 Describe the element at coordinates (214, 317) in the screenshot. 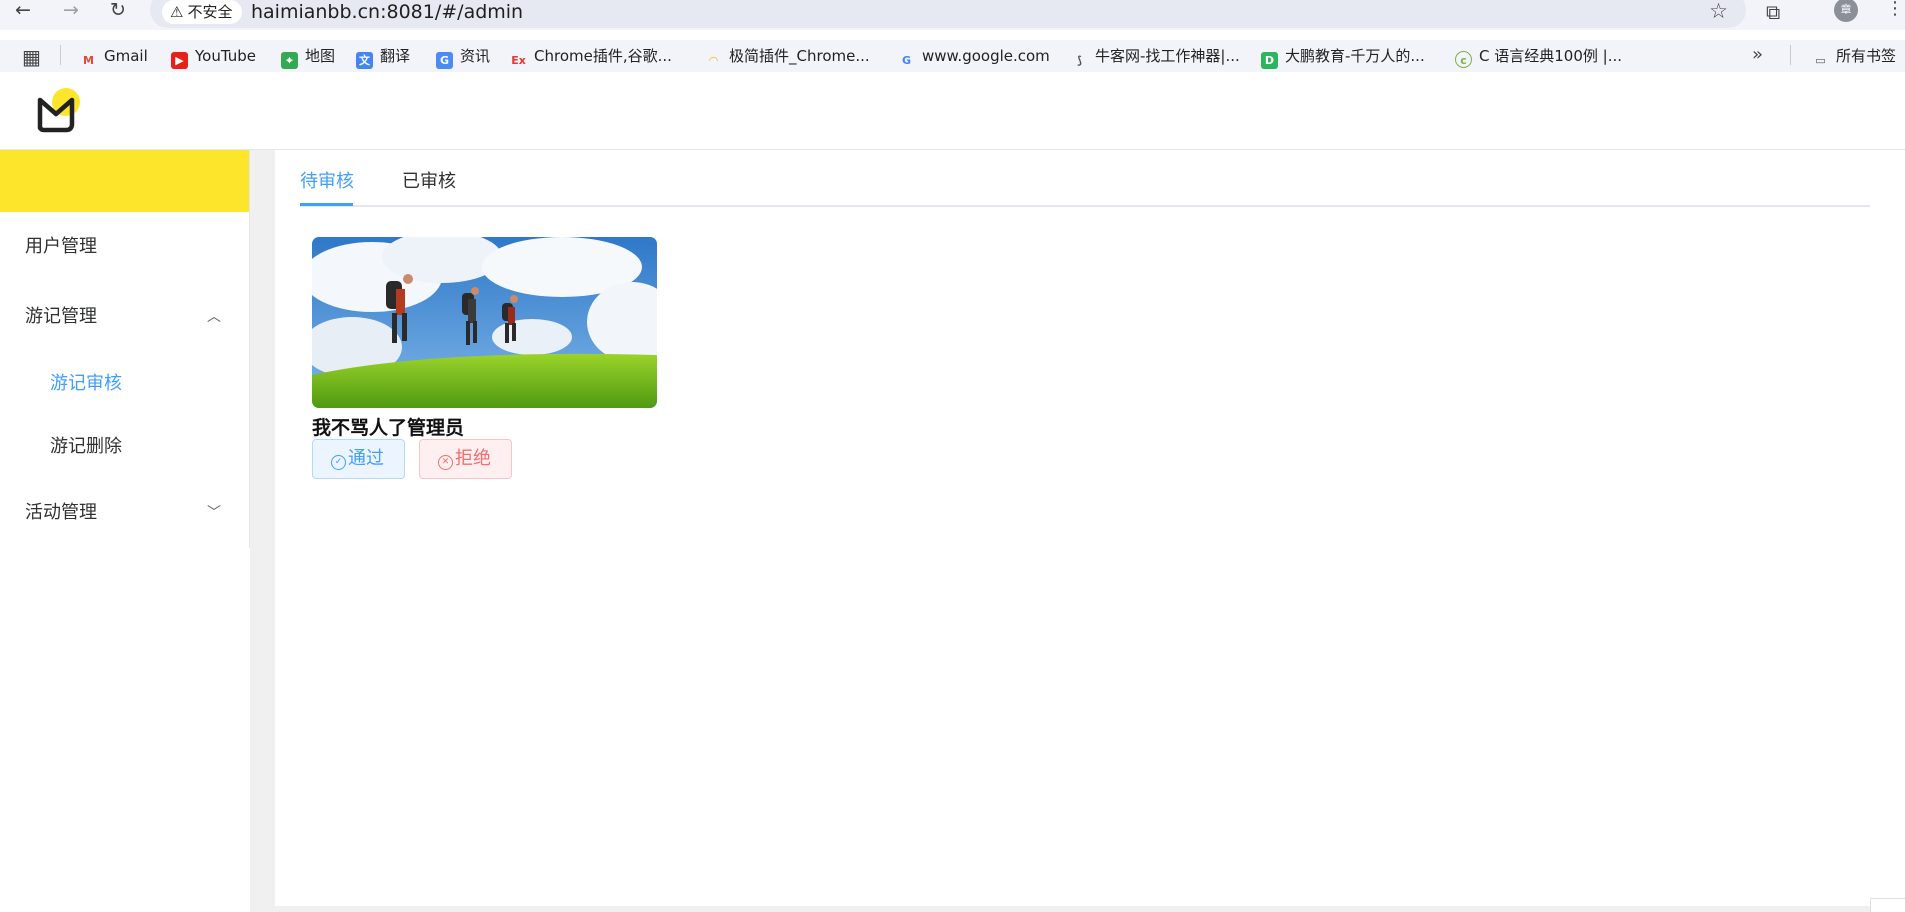

I see `chevron-up-icon: ︿` at that location.